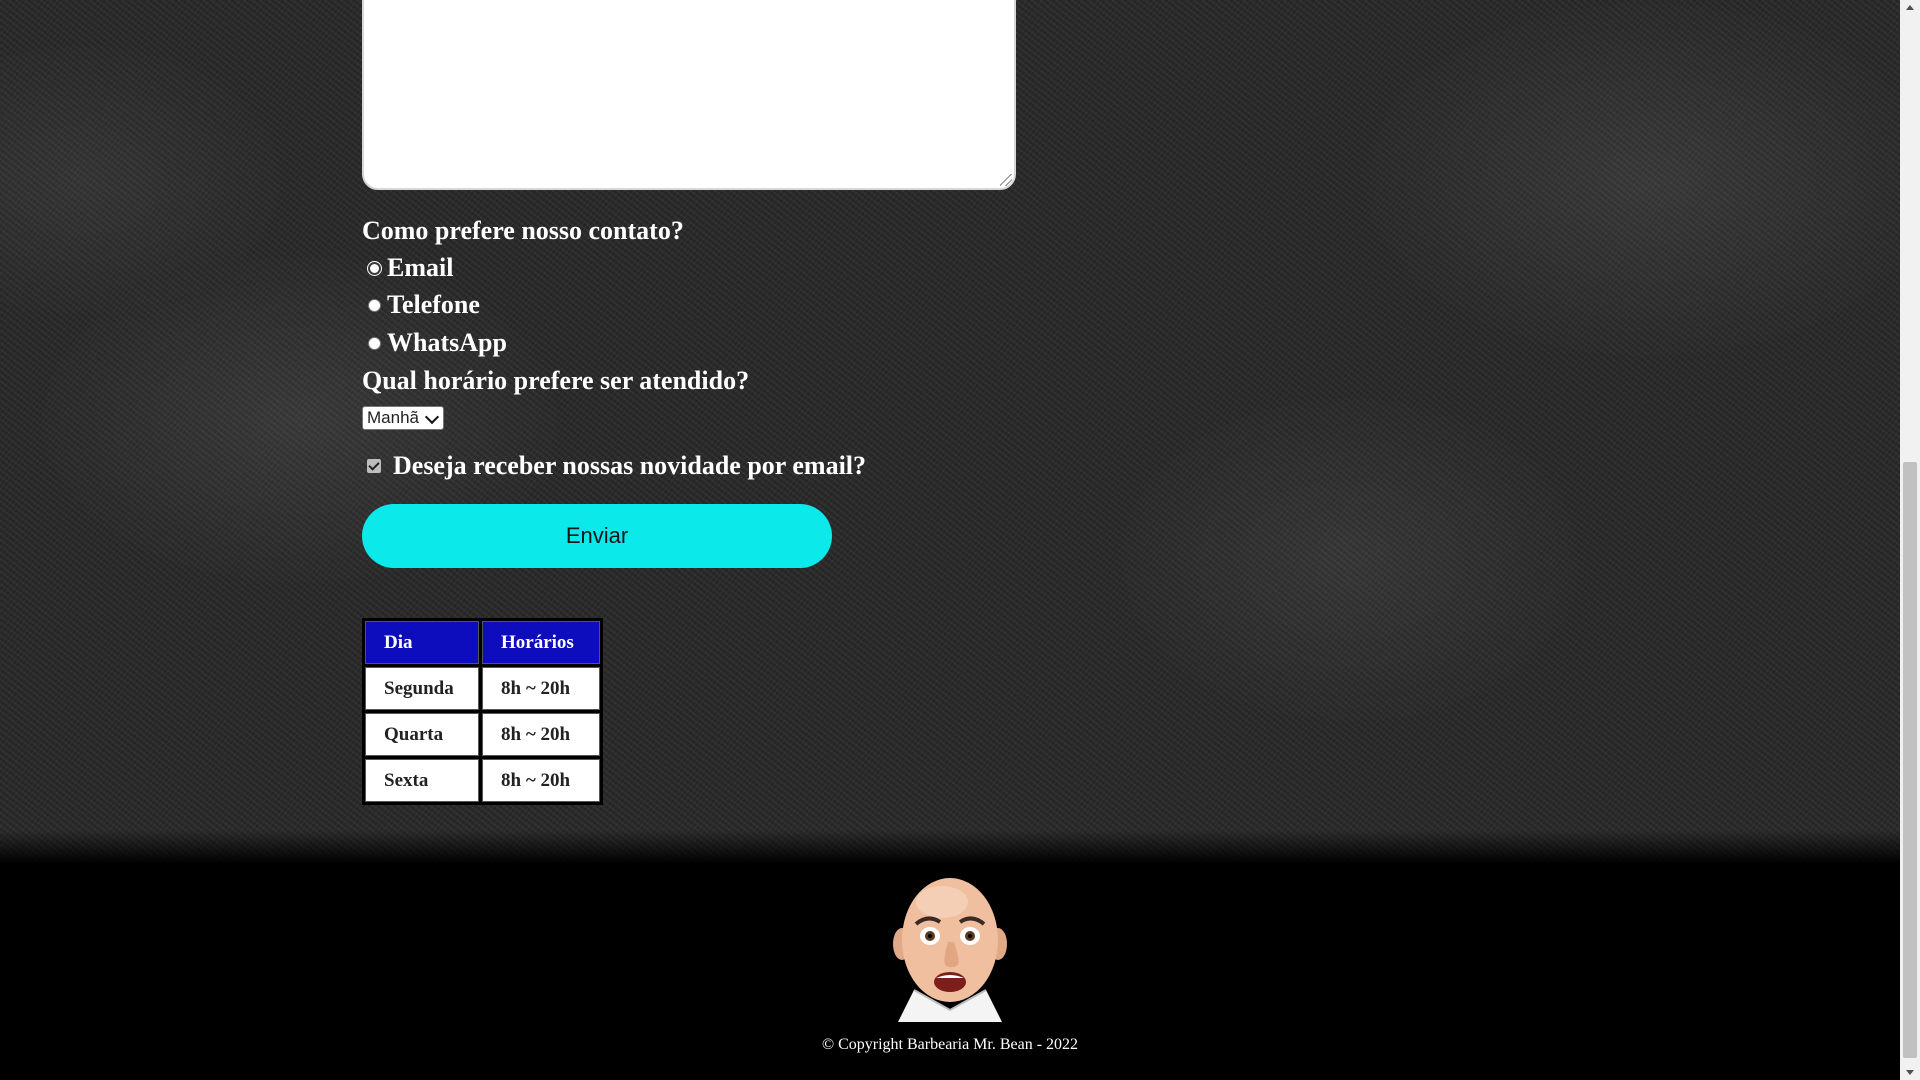  What do you see at coordinates (432, 417) in the screenshot?
I see `chevron-down-icon` at bounding box center [432, 417].